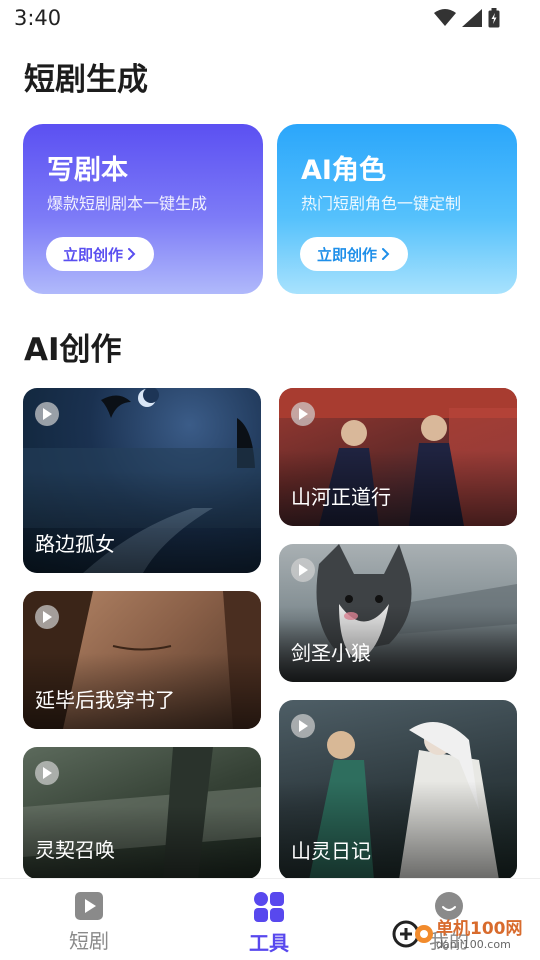 The image size is (540, 960). Describe the element at coordinates (142, 660) in the screenshot. I see `video-card: 延毕后我穿书了` at that location.